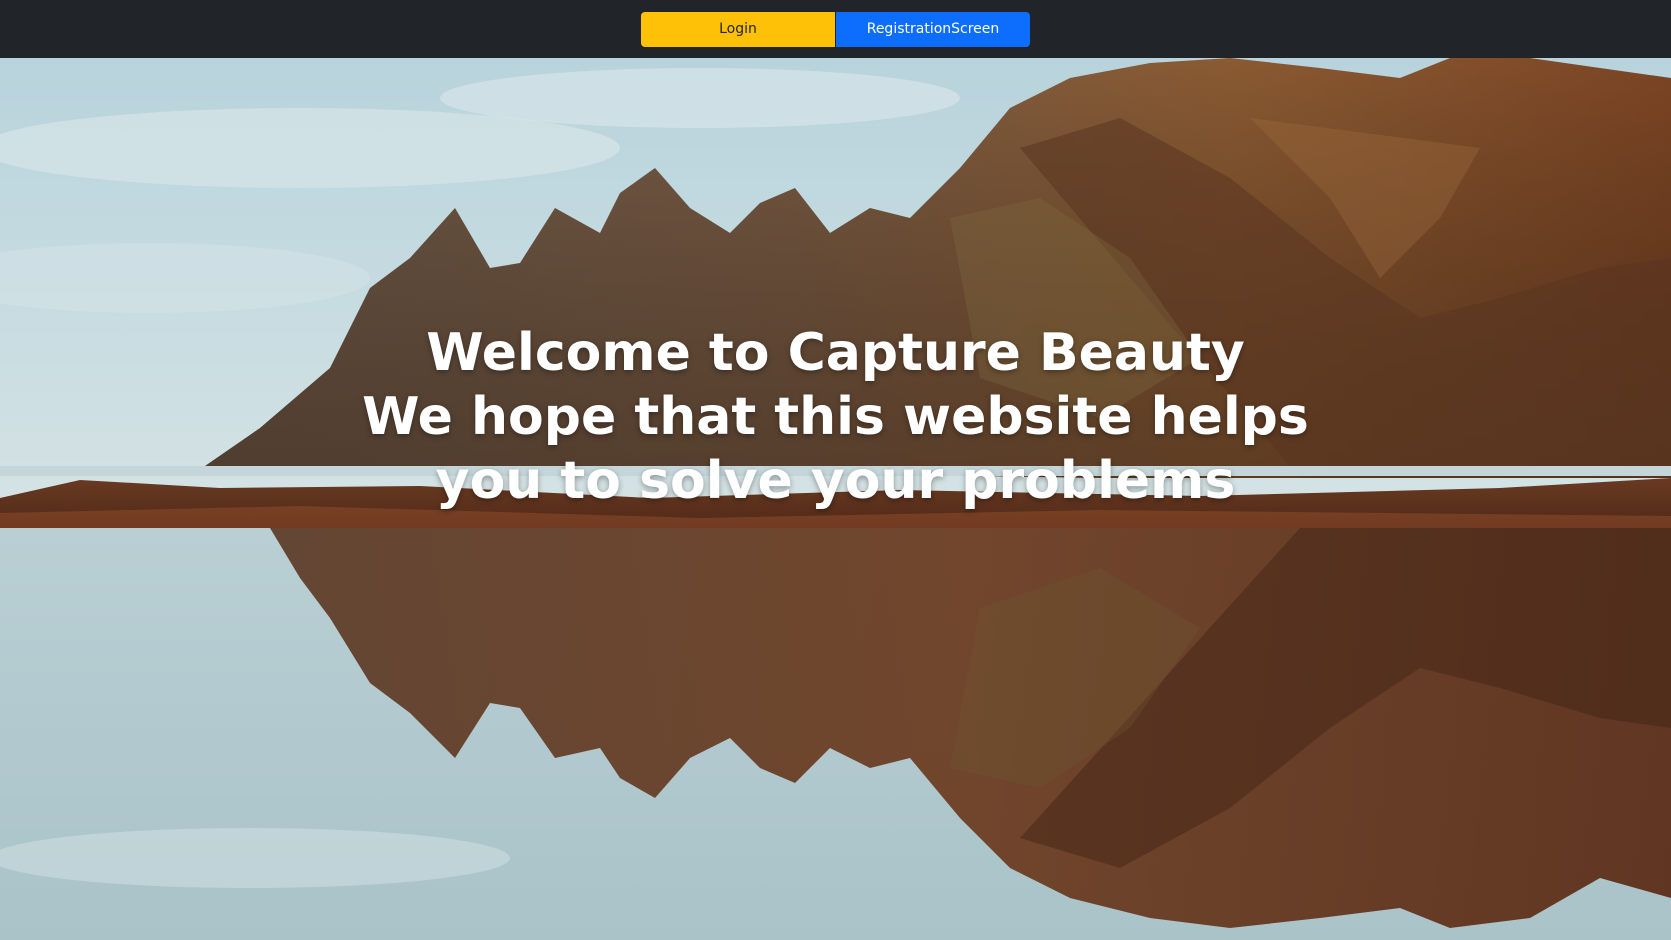 The height and width of the screenshot is (940, 1671). What do you see at coordinates (738, 29) in the screenshot?
I see `login-button: Login` at bounding box center [738, 29].